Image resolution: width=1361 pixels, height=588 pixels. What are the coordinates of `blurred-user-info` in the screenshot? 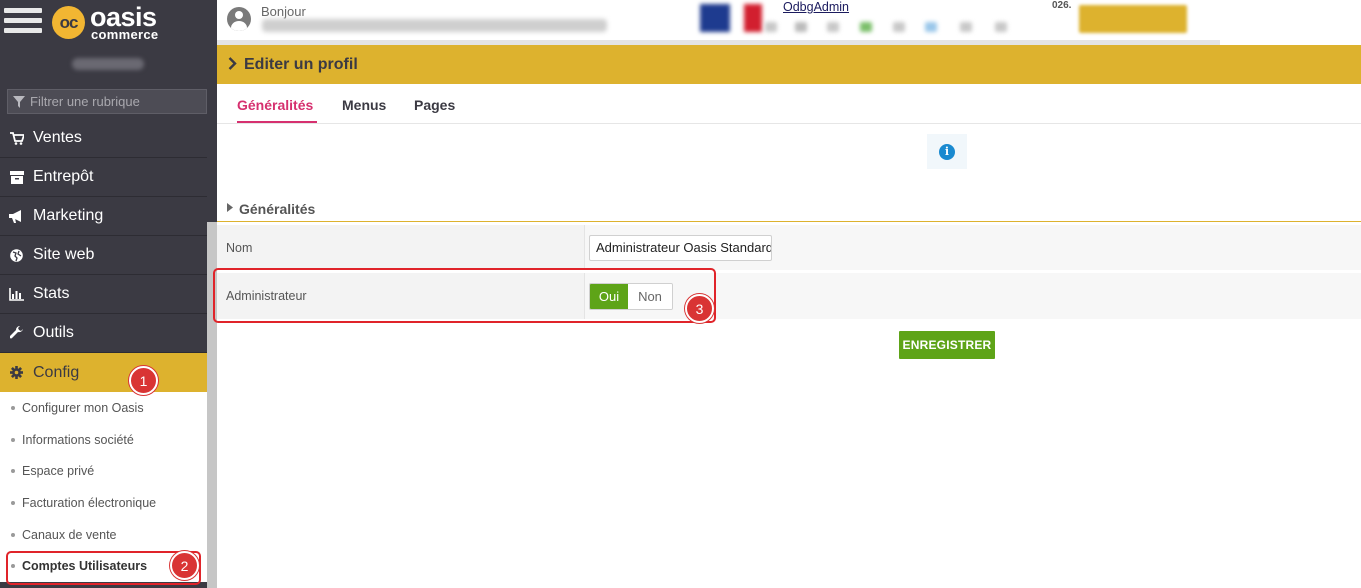 It's located at (434, 25).